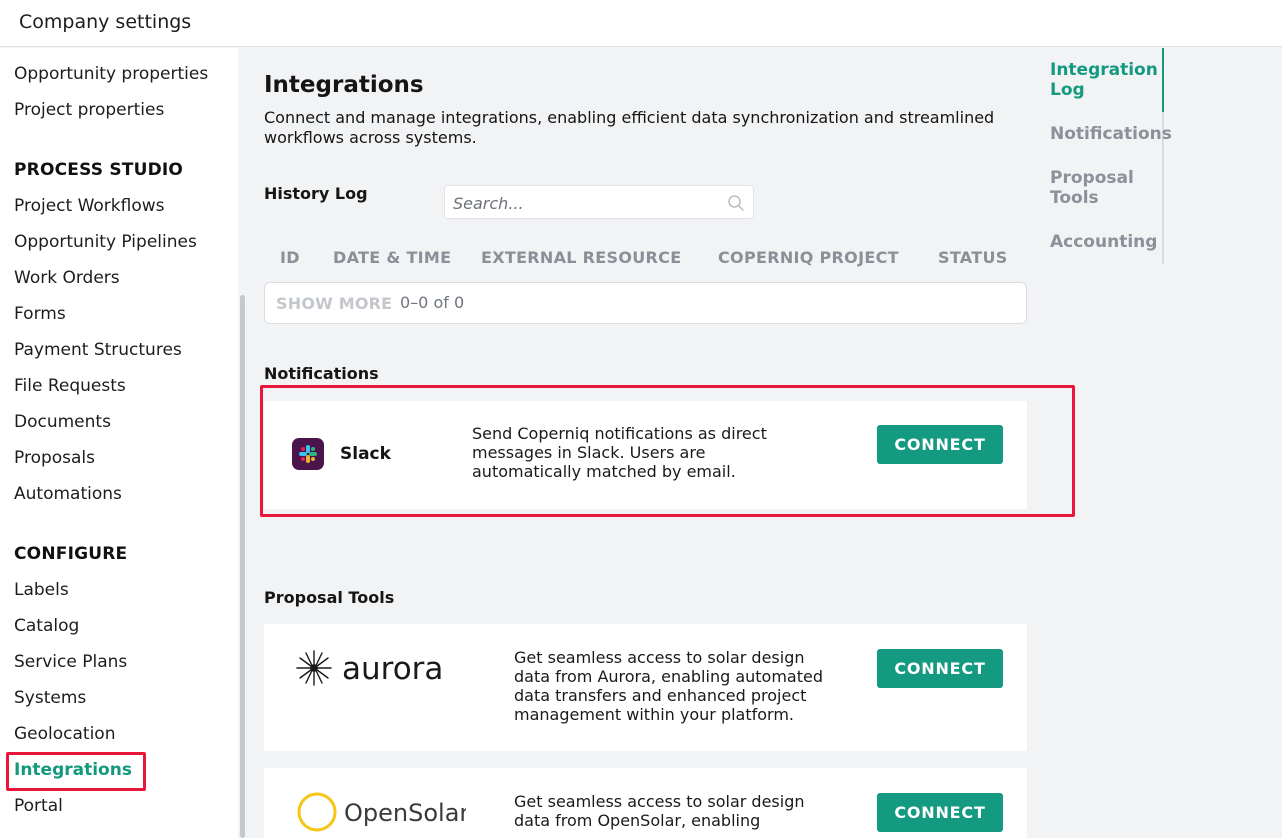  I want to click on sidebar-item-labels: Labels, so click(41, 590).